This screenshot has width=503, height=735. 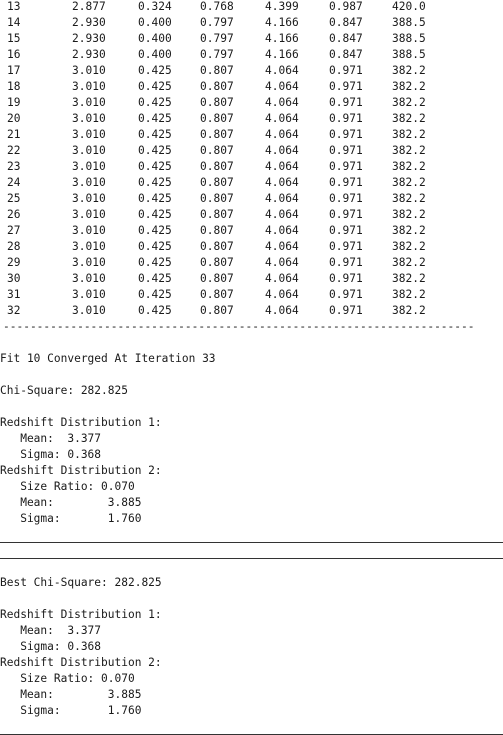 What do you see at coordinates (14, 230) in the screenshot?
I see `iteration-cell: 27` at bounding box center [14, 230].